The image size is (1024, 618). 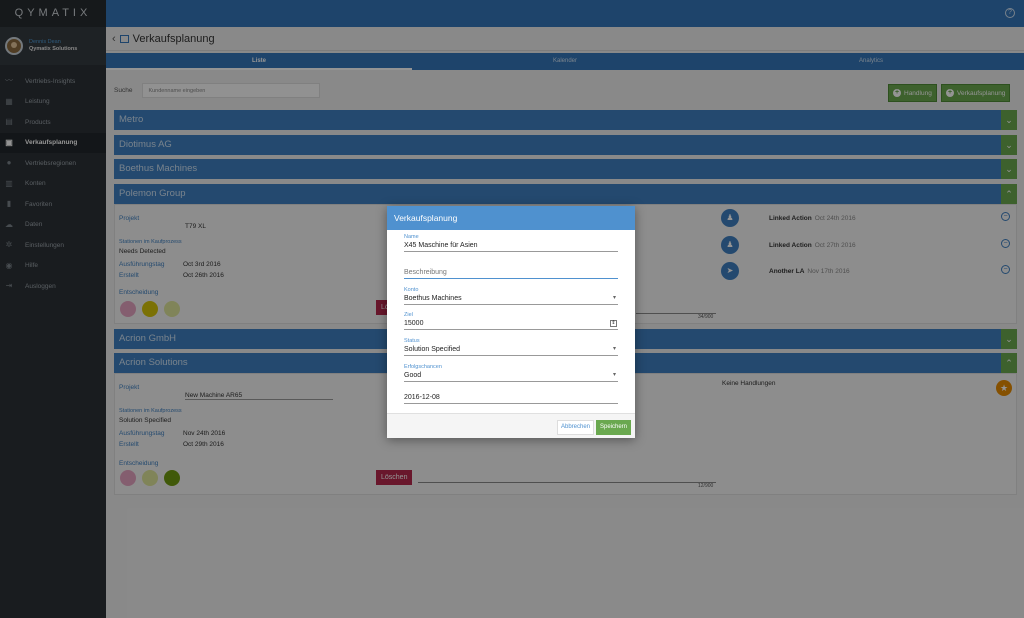 I want to click on ziel-input: 15000 ⇕, so click(x=511, y=324).